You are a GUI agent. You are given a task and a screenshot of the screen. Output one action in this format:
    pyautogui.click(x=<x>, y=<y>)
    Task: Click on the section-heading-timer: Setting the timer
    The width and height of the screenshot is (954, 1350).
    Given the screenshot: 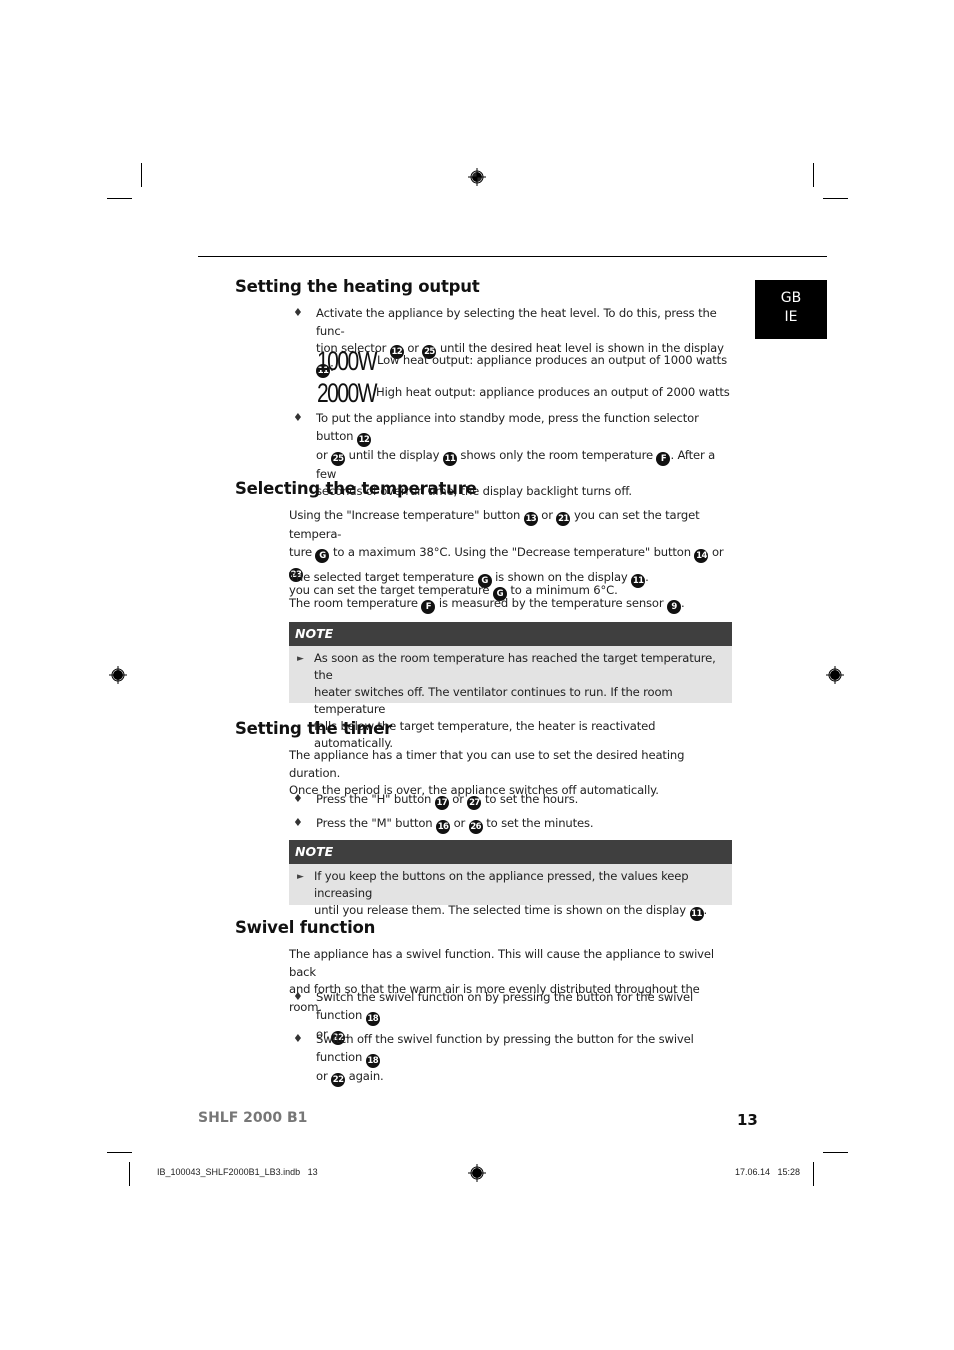 What is the action you would take?
    pyautogui.click(x=314, y=728)
    